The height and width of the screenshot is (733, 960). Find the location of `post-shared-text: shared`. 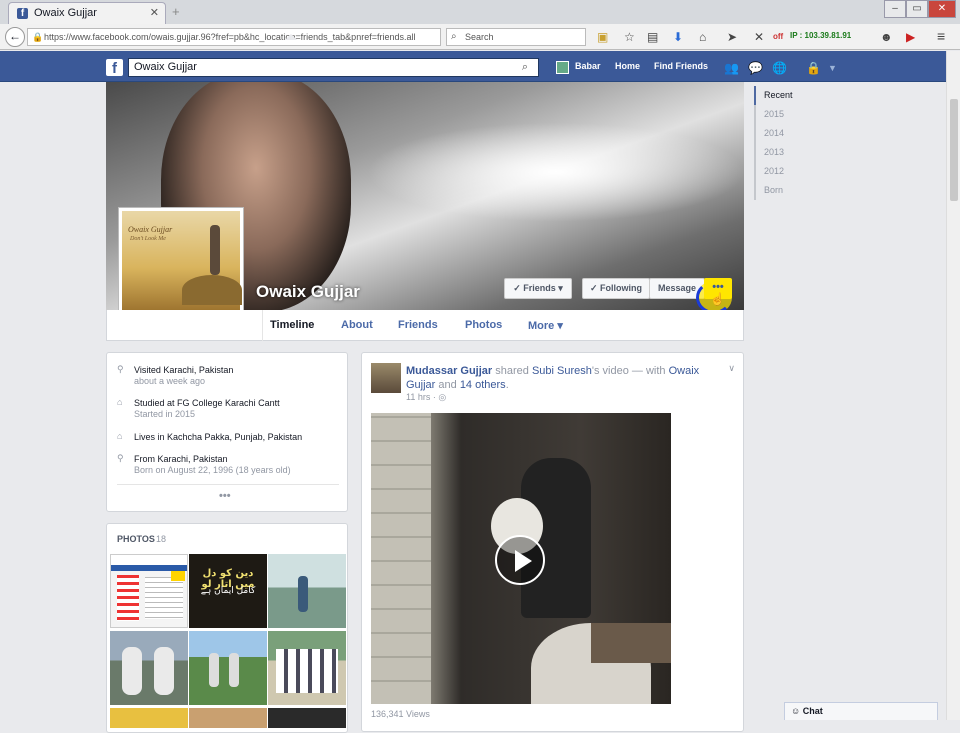

post-shared-text: shared is located at coordinates (512, 371).